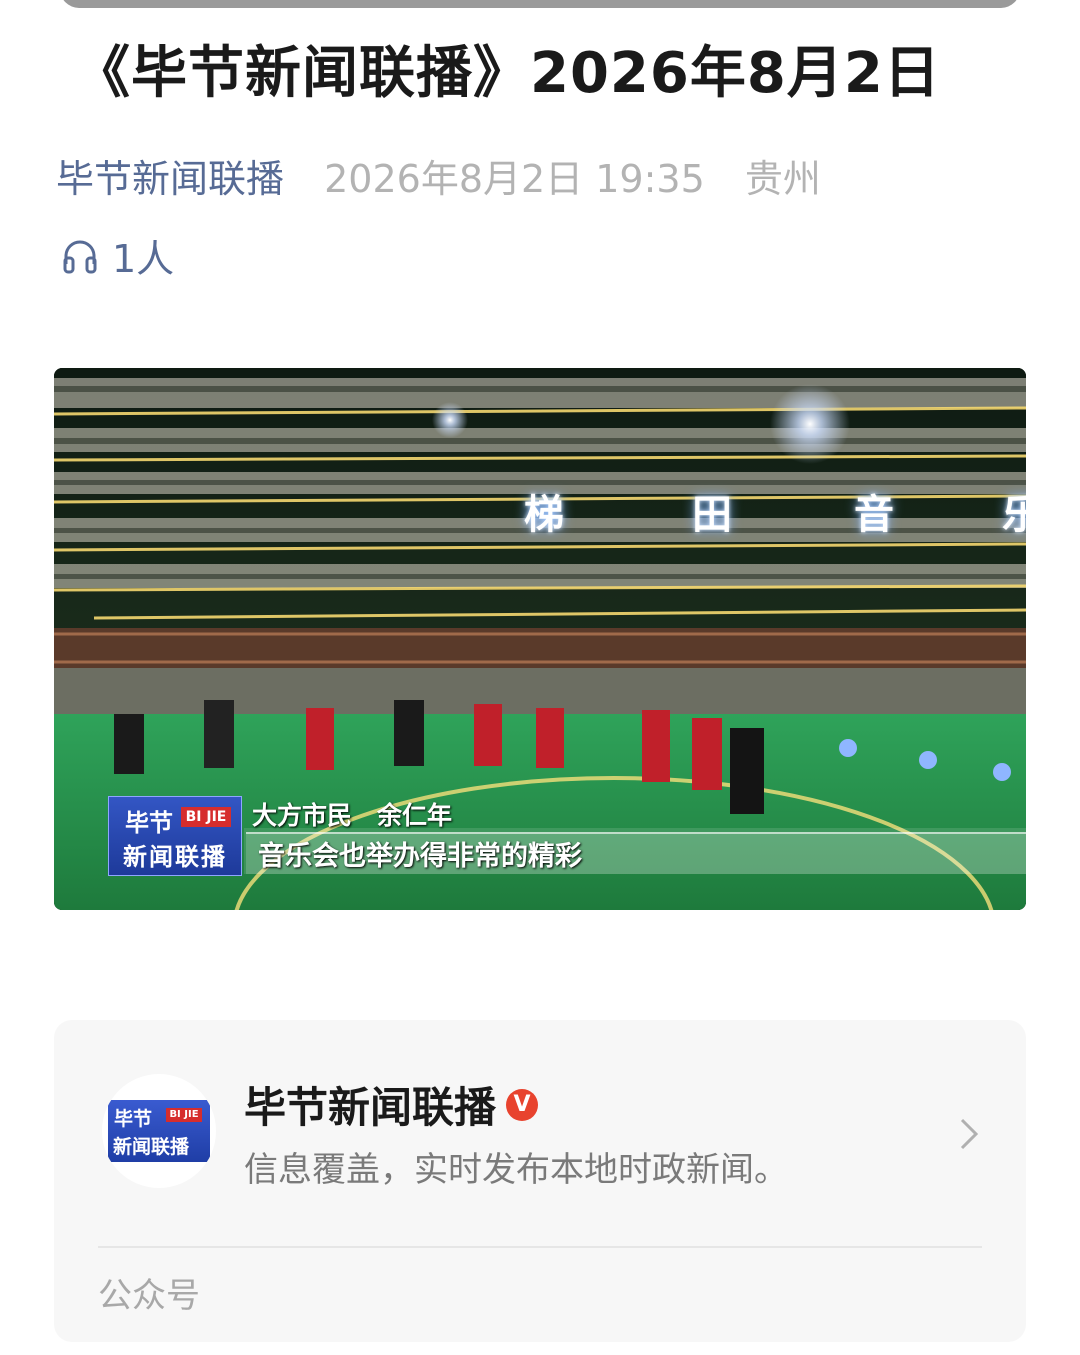  I want to click on account-avatar: 毕节 BI JIE 新闻联播, so click(159, 1131).